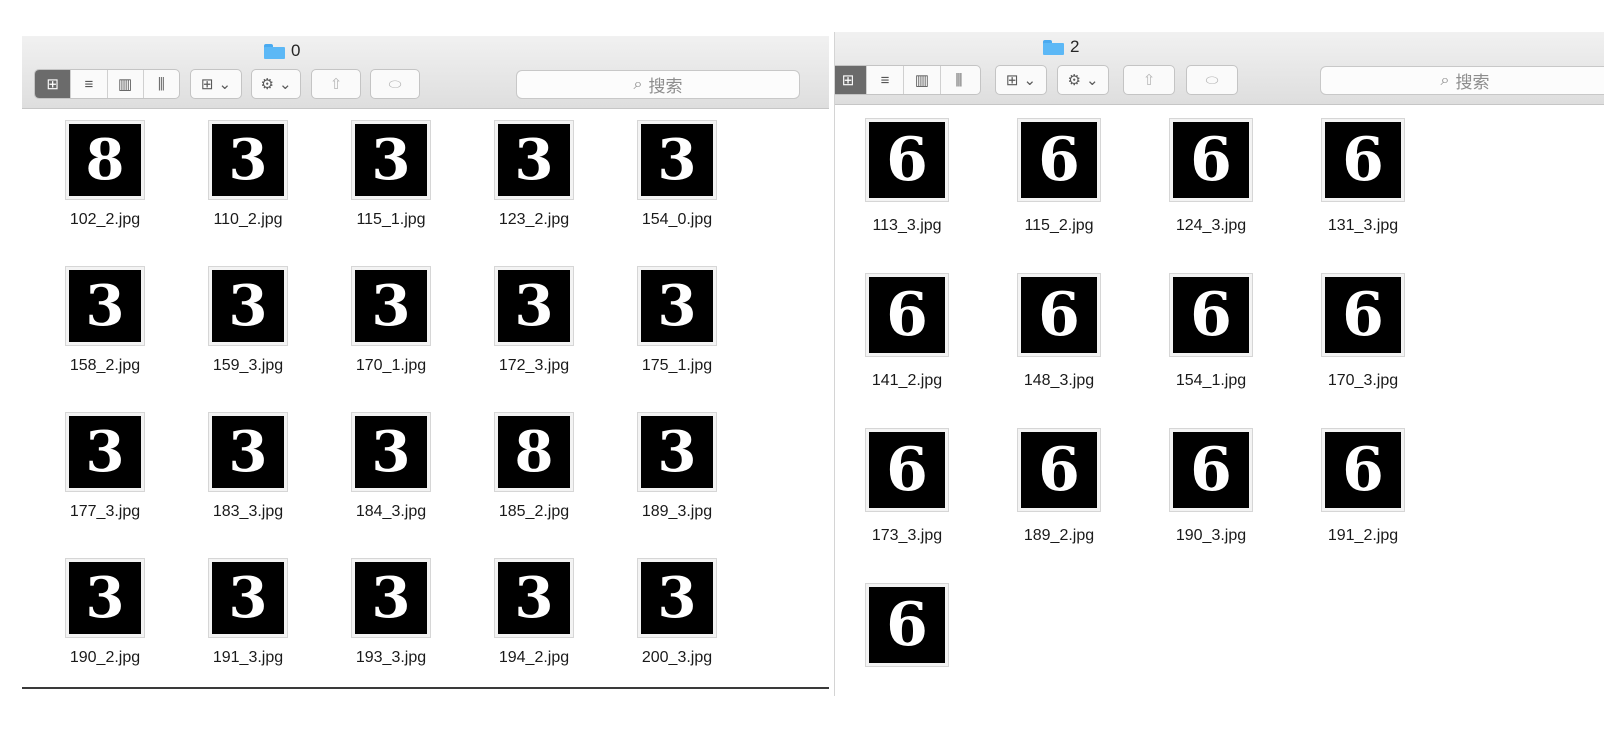 Image resolution: width=1604 pixels, height=734 pixels. I want to click on file-item: 8 185_2.jpg, so click(534, 467).